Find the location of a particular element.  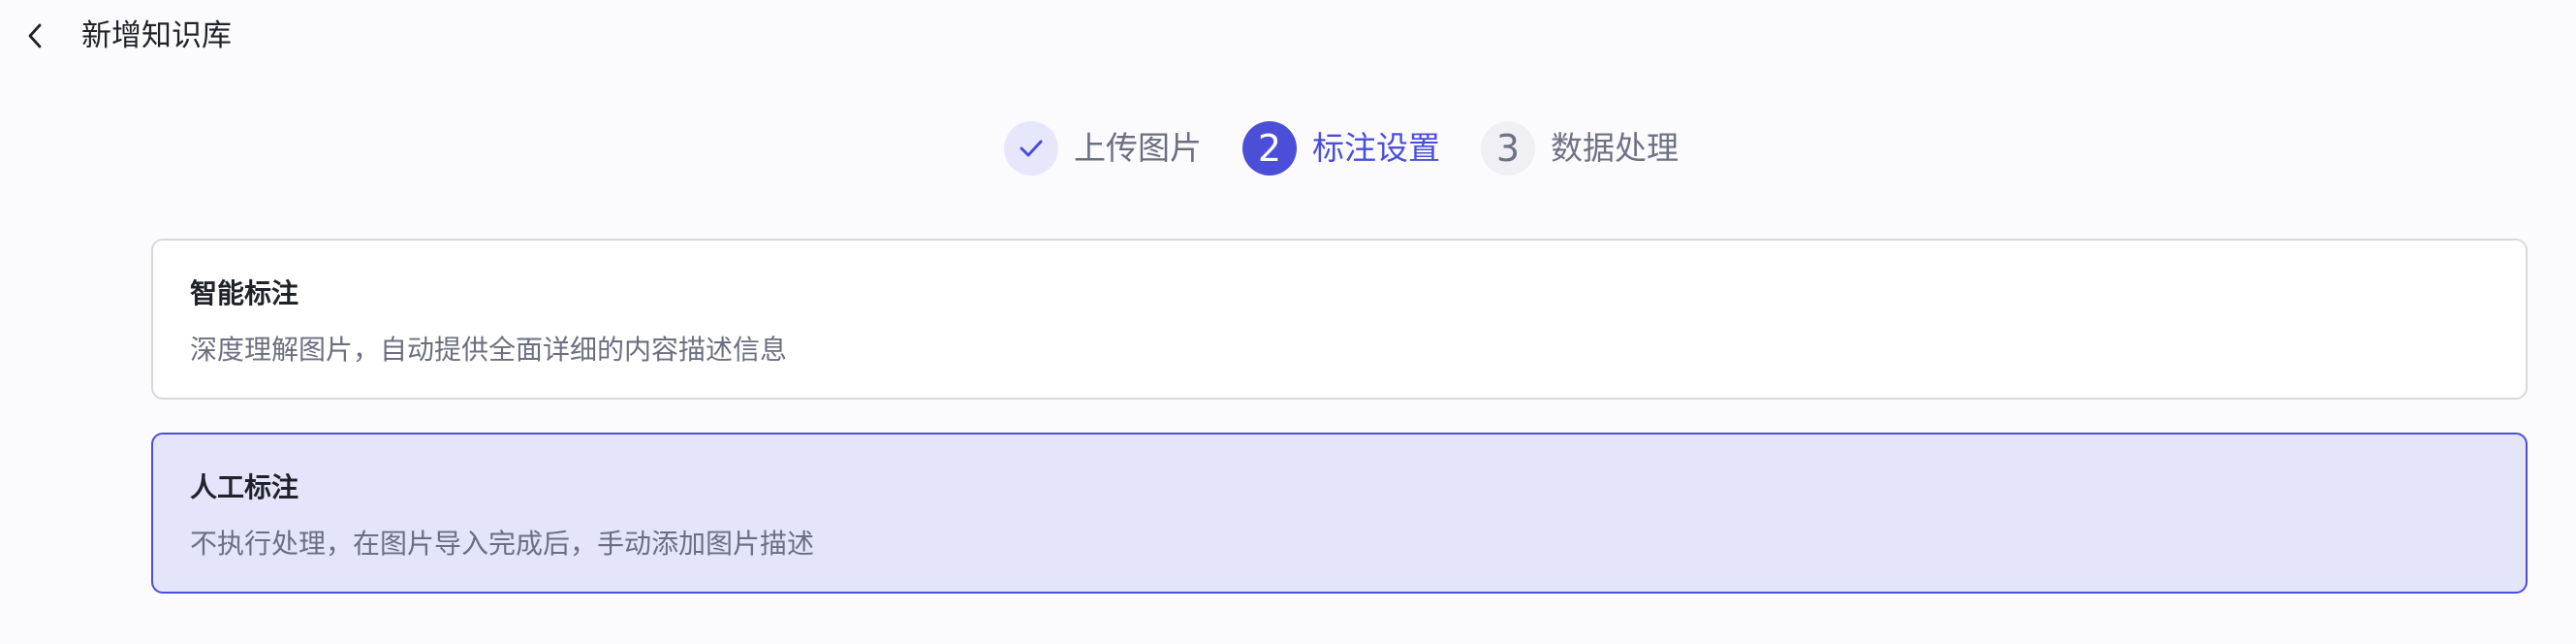

option-description: 深度理解图片，自动提供全面详细的内容描述信息 is located at coordinates (489, 350).